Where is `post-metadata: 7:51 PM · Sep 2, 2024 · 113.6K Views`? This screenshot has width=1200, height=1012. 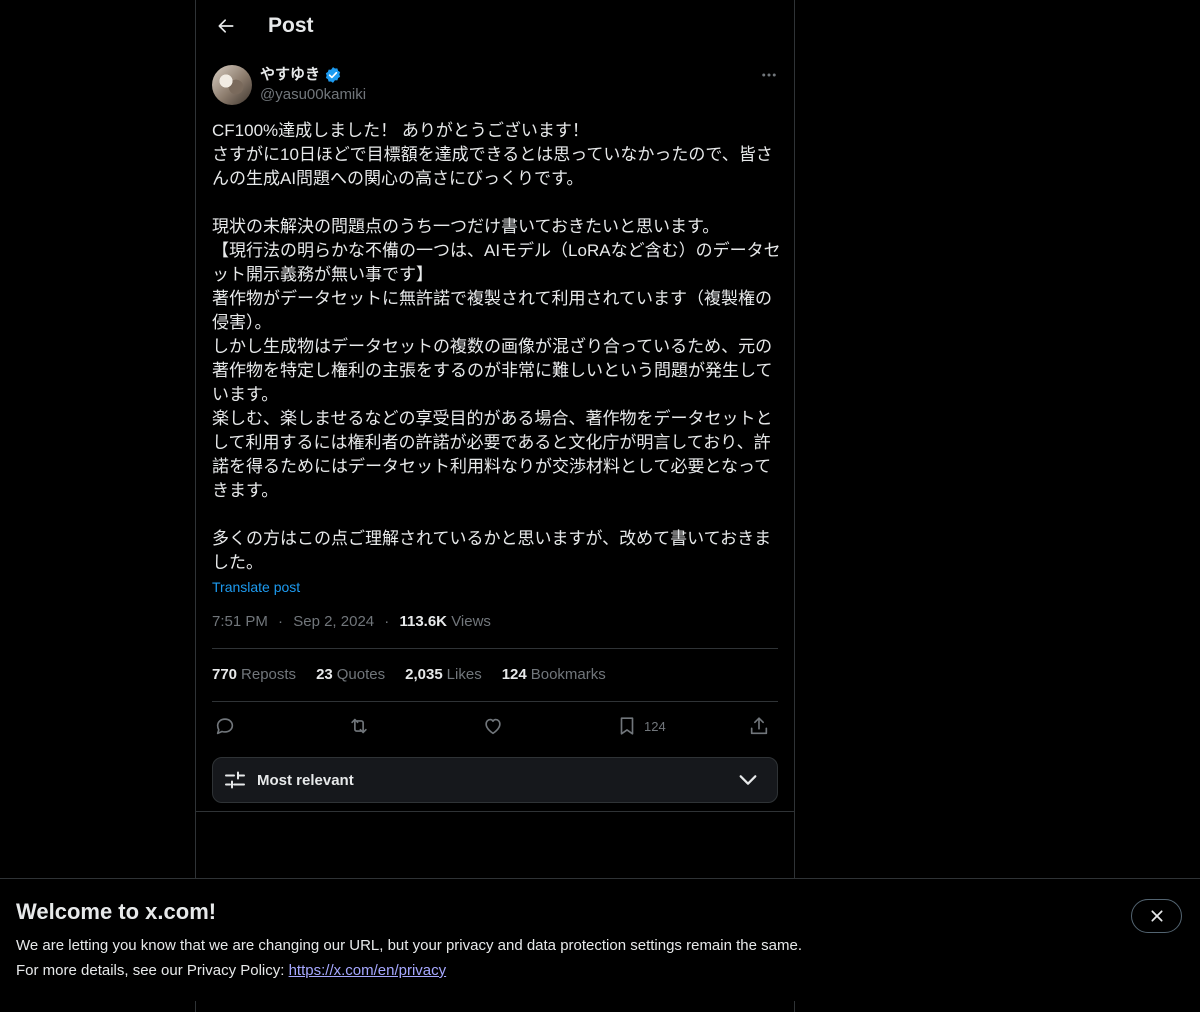
post-metadata: 7:51 PM · Sep 2, 2024 · 113.6K Views is located at coordinates (351, 622).